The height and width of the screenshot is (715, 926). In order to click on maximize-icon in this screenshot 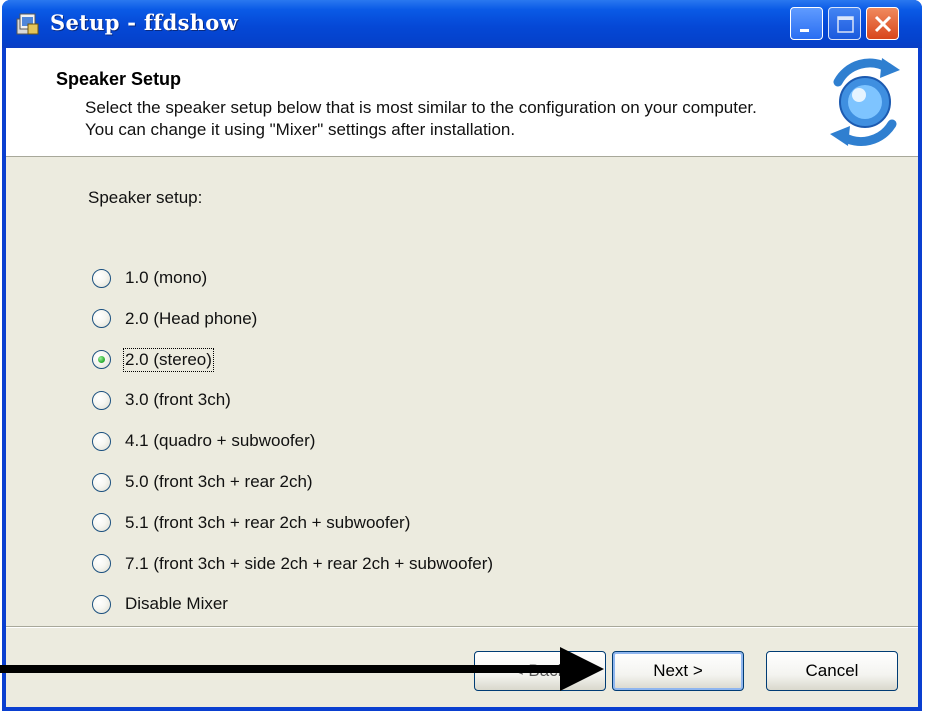, I will do `click(845, 24)`.